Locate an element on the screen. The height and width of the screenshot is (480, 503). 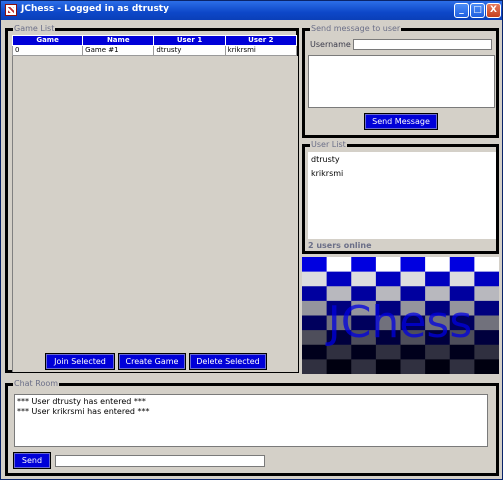
cell-user2: krikrsmi is located at coordinates (261, 50).